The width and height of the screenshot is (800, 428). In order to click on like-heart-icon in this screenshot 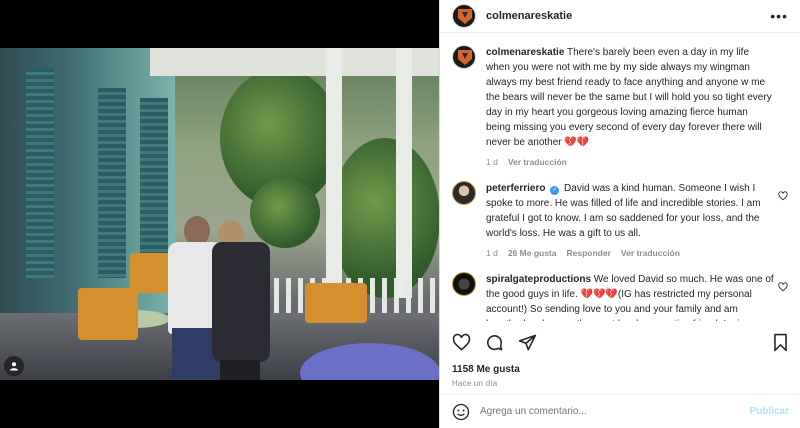, I will do `click(461, 342)`.